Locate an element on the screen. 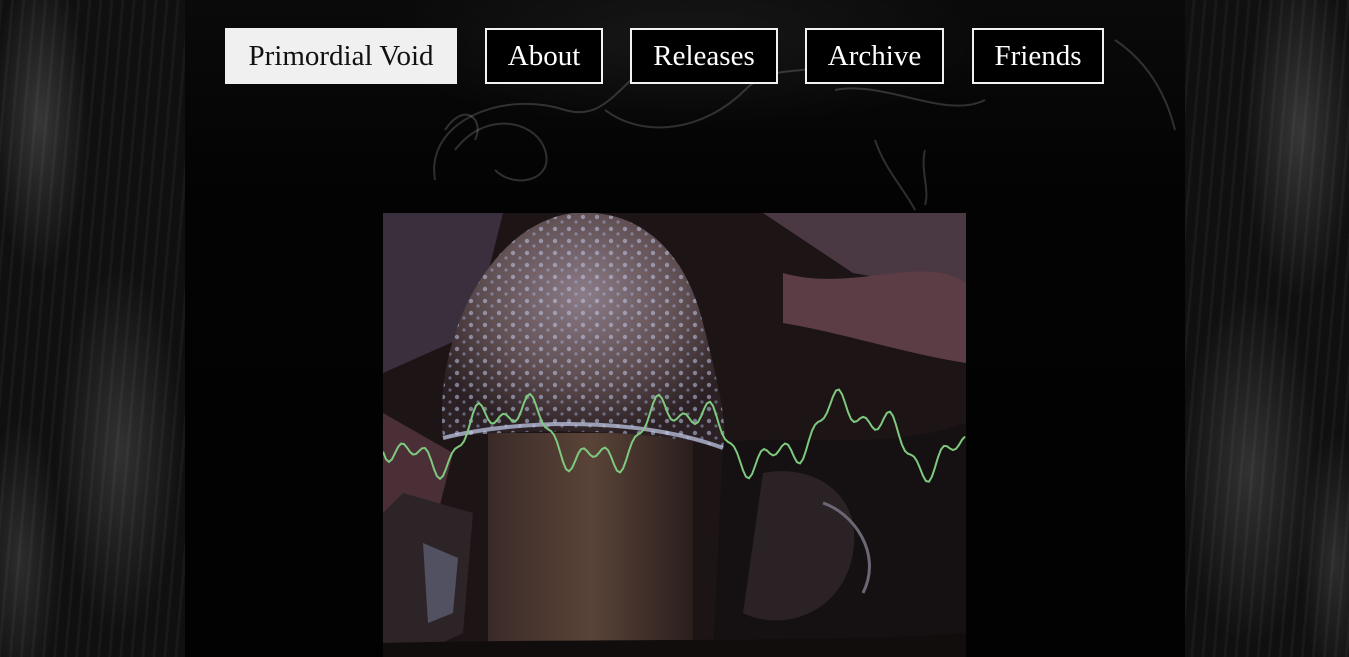  nav-archive-link: Archive is located at coordinates (874, 56).